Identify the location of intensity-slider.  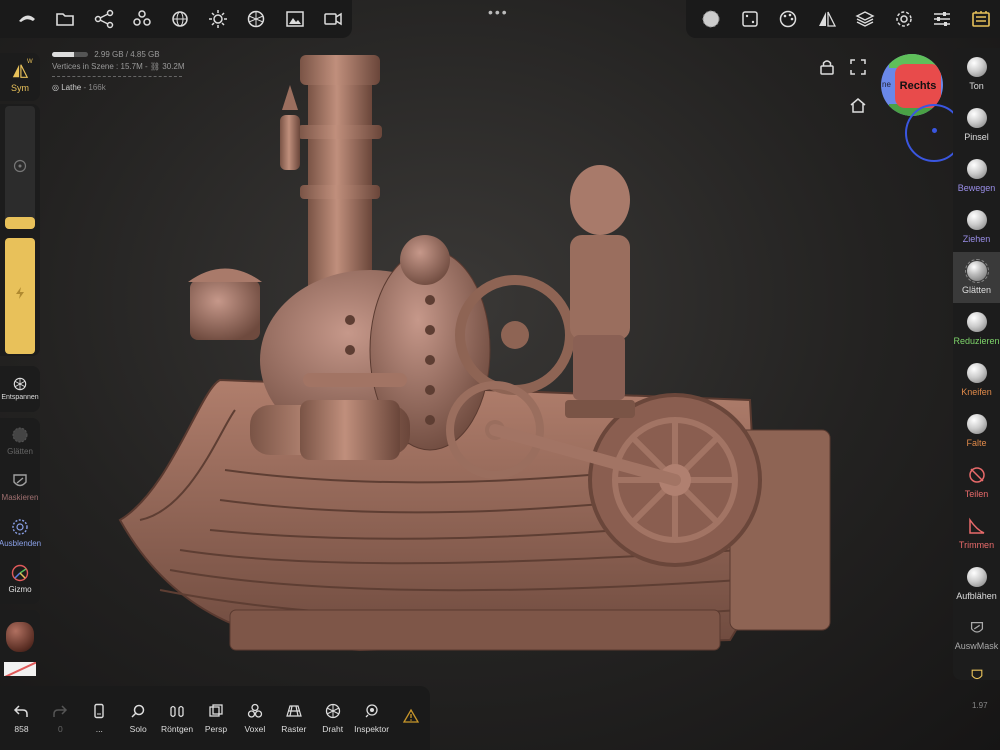
(20, 296).